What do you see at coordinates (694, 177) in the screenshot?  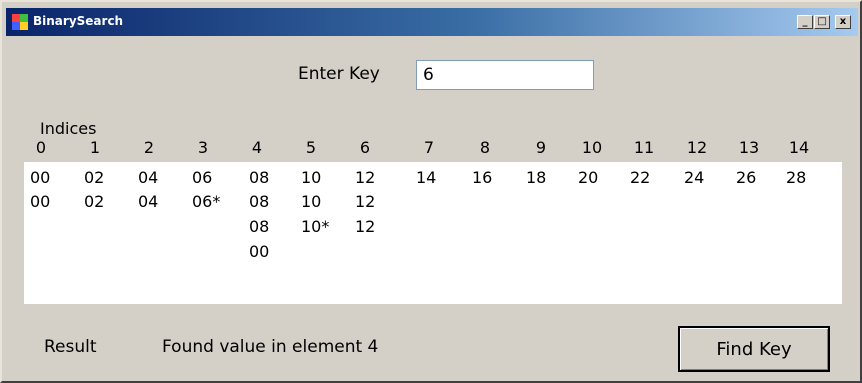 I see `array-cell: 24` at bounding box center [694, 177].